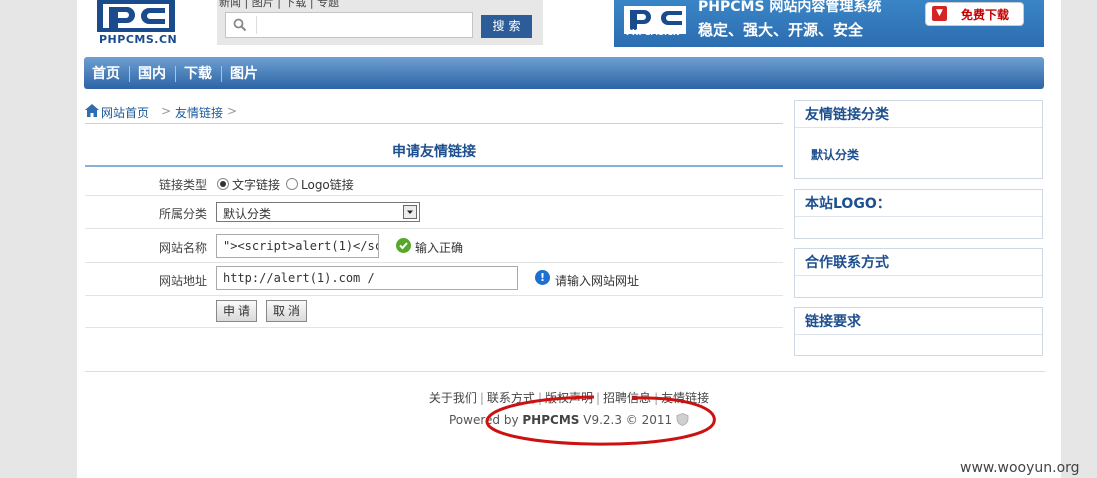  I want to click on radio-text-link-label: 文字链接, so click(256, 184).